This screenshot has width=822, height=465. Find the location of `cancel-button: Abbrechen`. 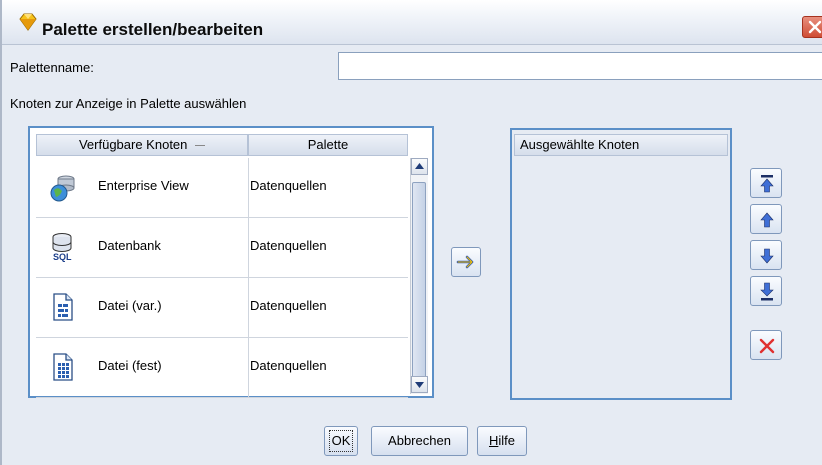

cancel-button: Abbrechen is located at coordinates (419, 441).